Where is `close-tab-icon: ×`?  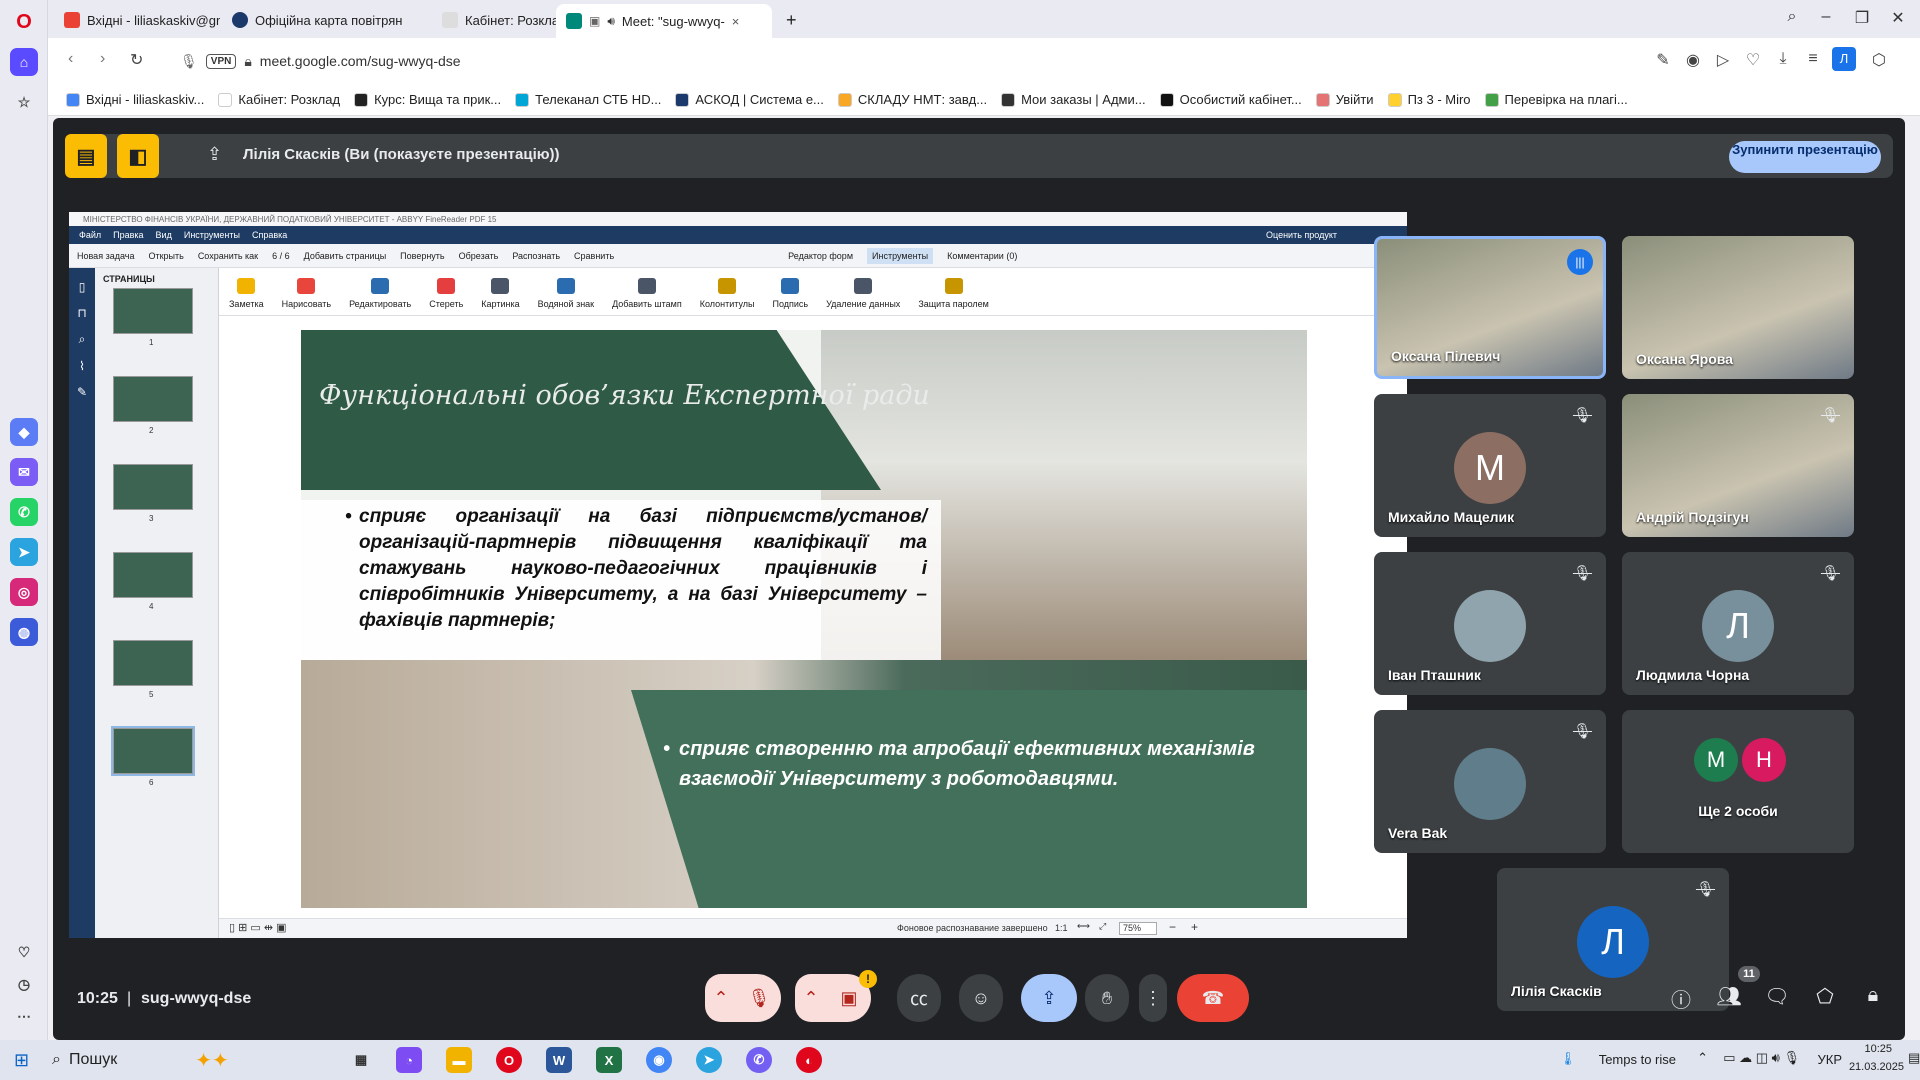
close-tab-icon: × is located at coordinates (736, 21).